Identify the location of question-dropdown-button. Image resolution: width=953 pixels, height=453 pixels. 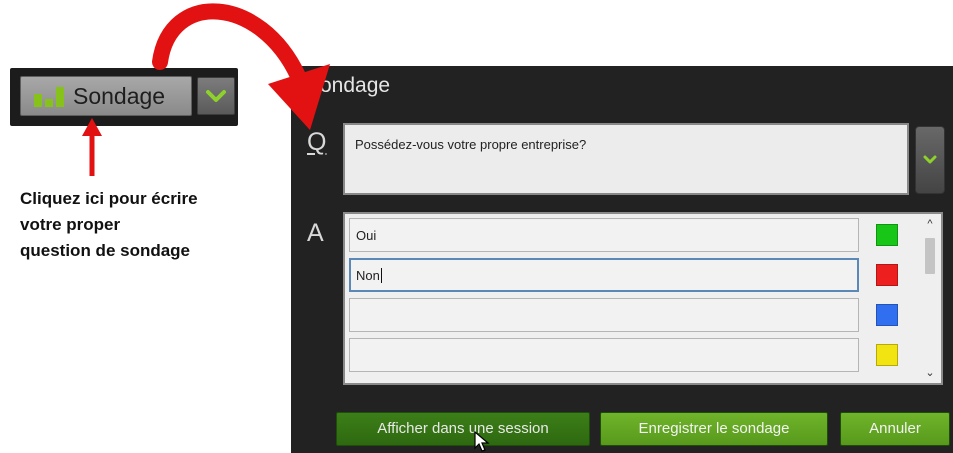
(930, 160).